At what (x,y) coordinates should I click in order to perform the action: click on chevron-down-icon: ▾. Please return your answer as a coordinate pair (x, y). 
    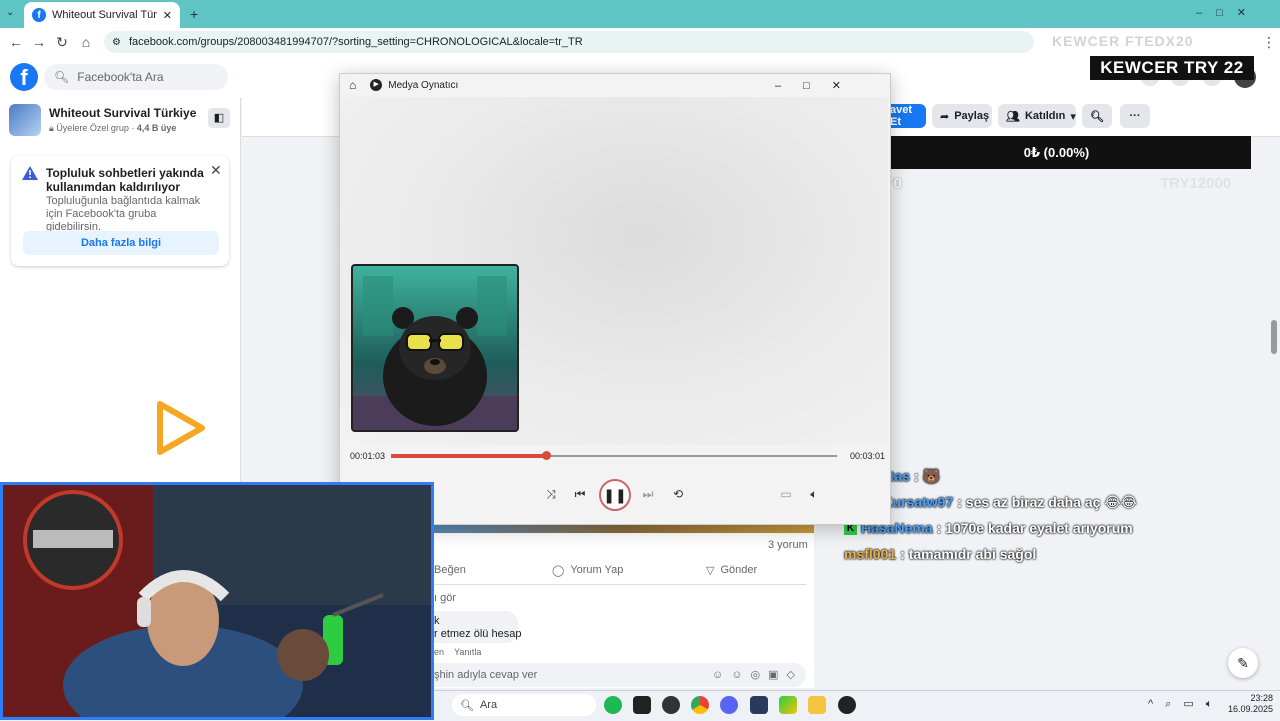
    Looking at the image, I should click on (1073, 116).